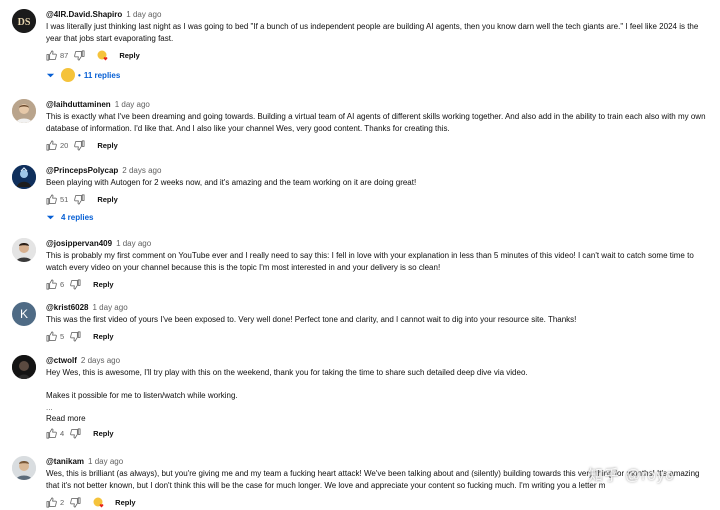  Describe the element at coordinates (380, 199) in the screenshot. I see `comment-actions: 51 Reply` at that location.